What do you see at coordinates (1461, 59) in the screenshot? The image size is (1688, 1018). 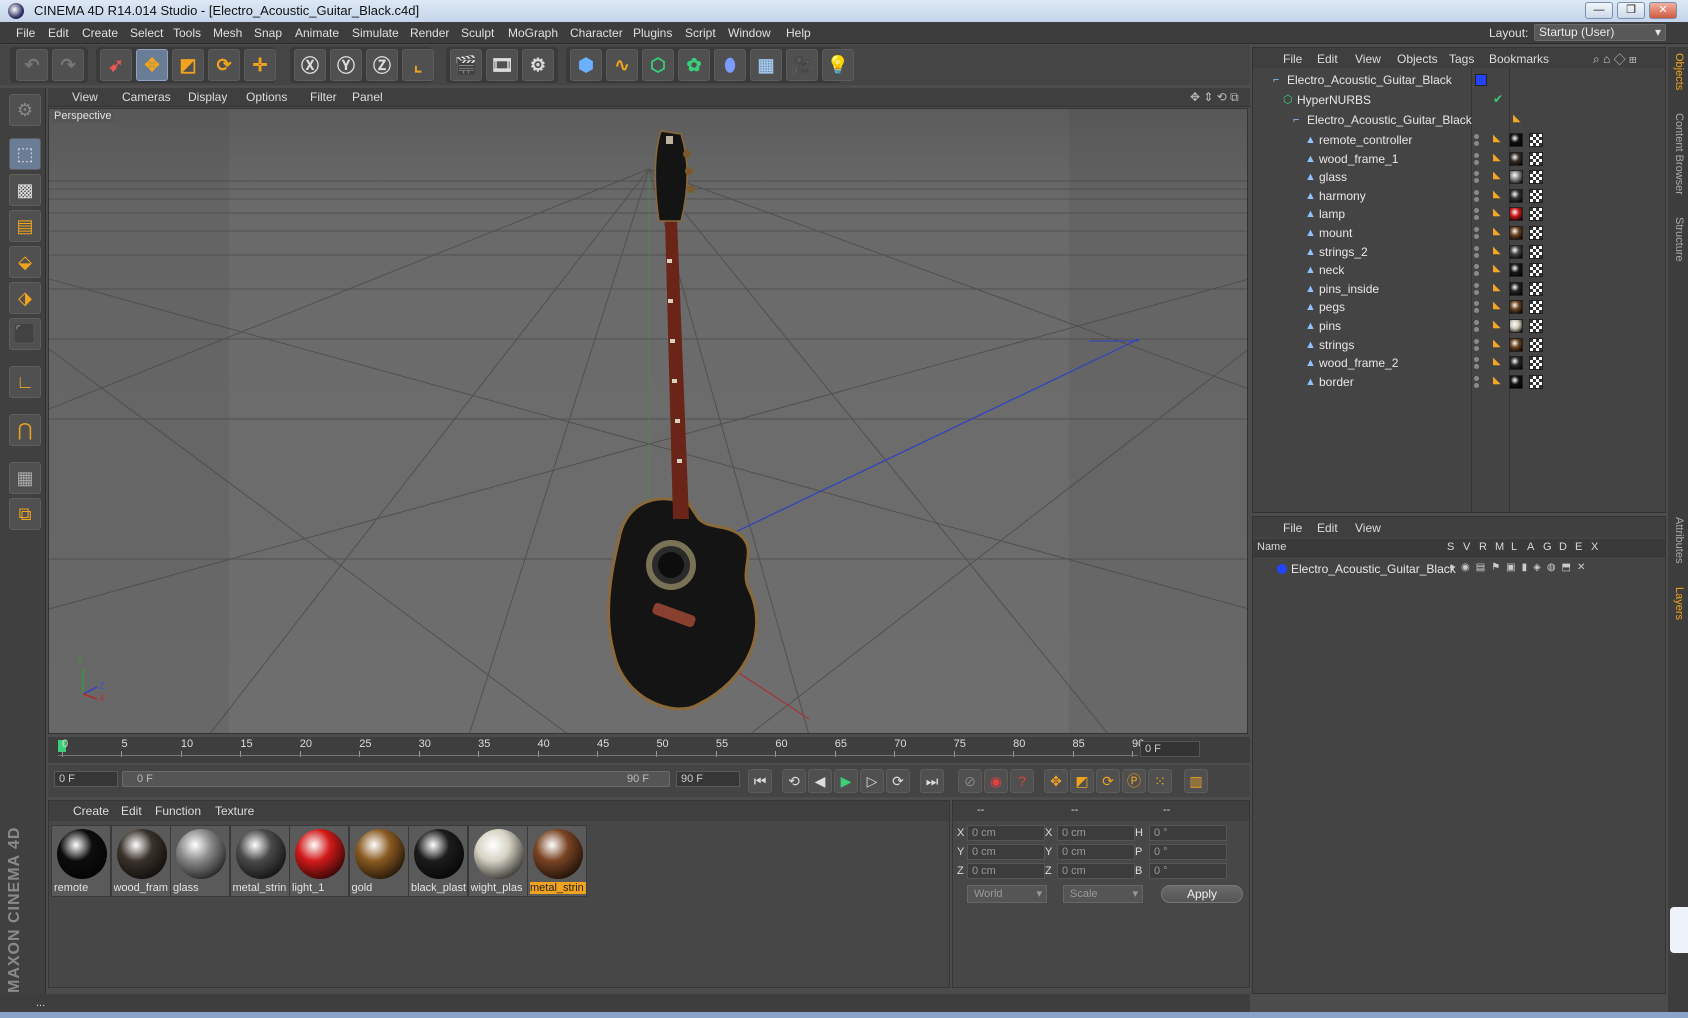 I see `object-menu-tags: Tags` at bounding box center [1461, 59].